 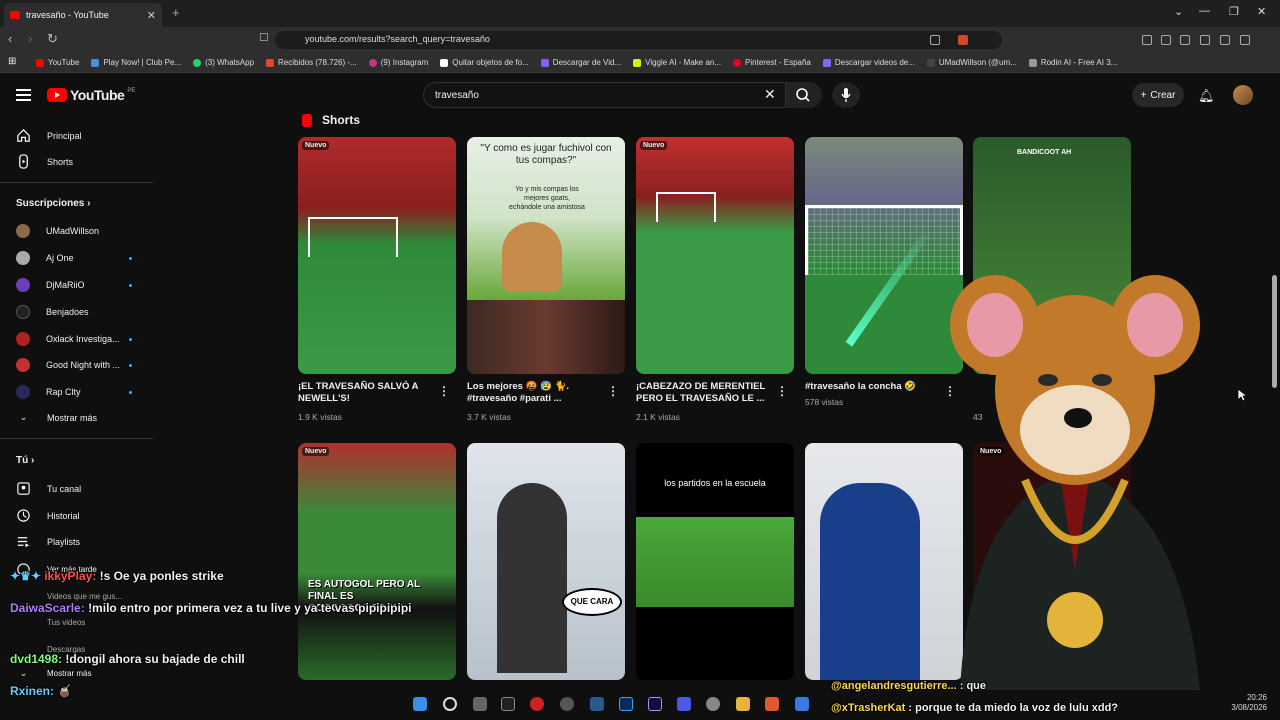 I want to click on channel-avatar, so click(x=23, y=258).